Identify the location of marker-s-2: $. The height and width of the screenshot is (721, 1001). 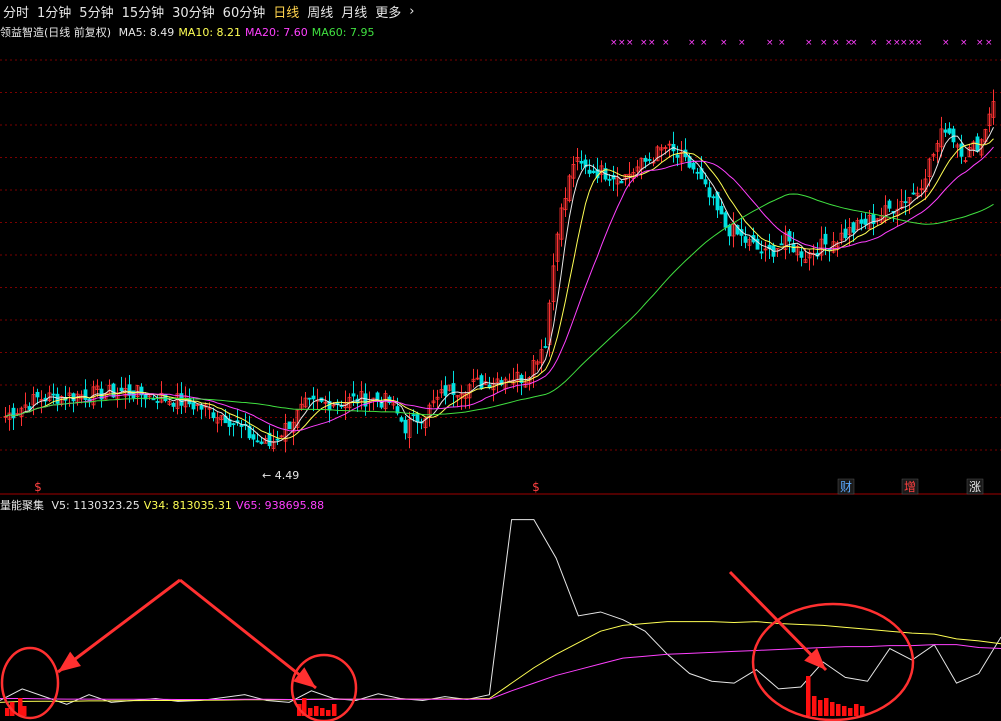
(536, 487).